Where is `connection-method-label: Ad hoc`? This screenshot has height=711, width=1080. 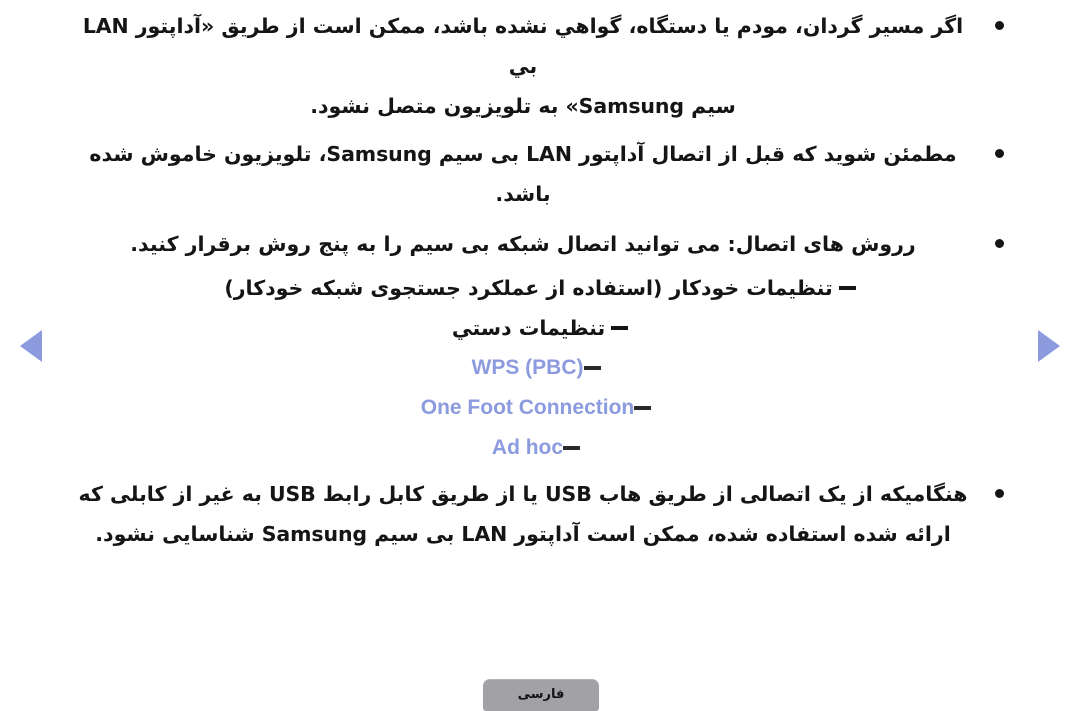 connection-method-label: Ad hoc is located at coordinates (527, 447).